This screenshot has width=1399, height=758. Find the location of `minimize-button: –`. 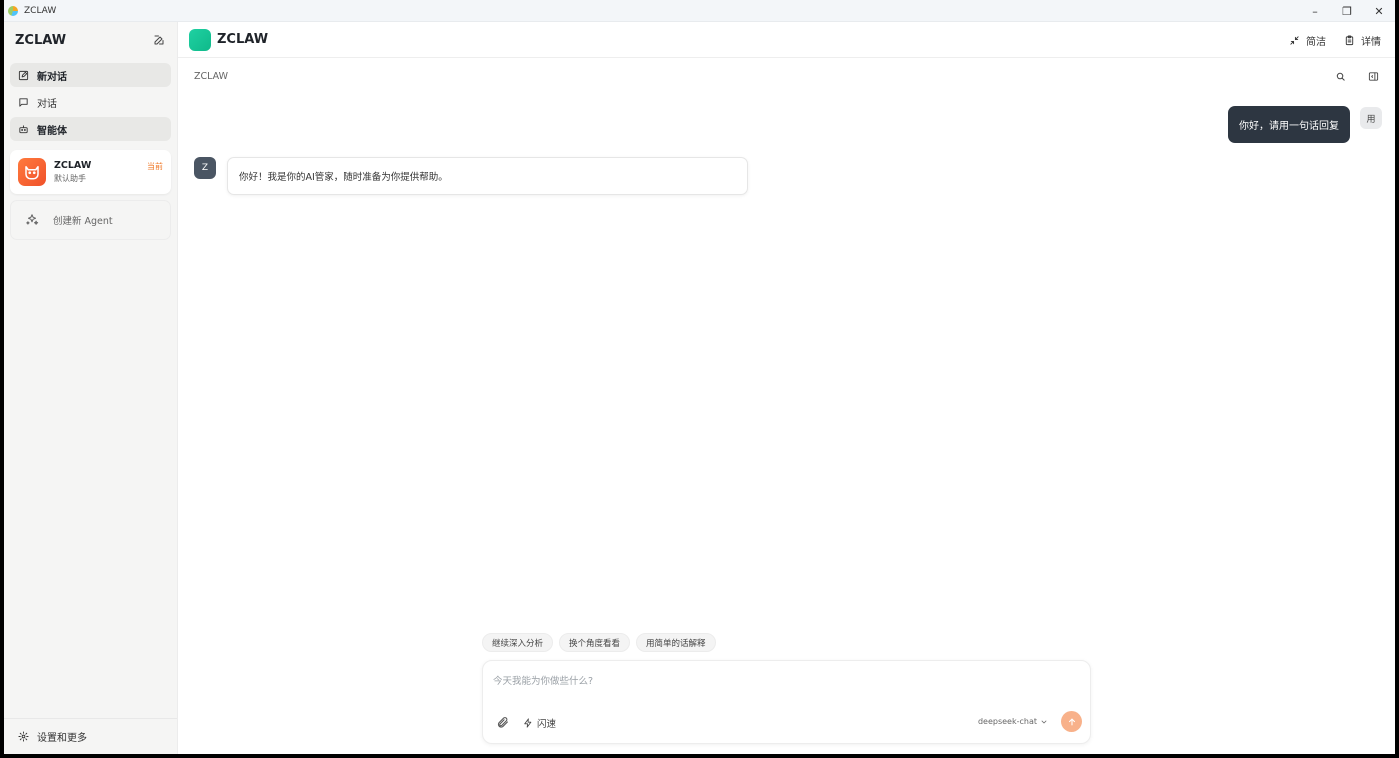

minimize-button: – is located at coordinates (1315, 11).